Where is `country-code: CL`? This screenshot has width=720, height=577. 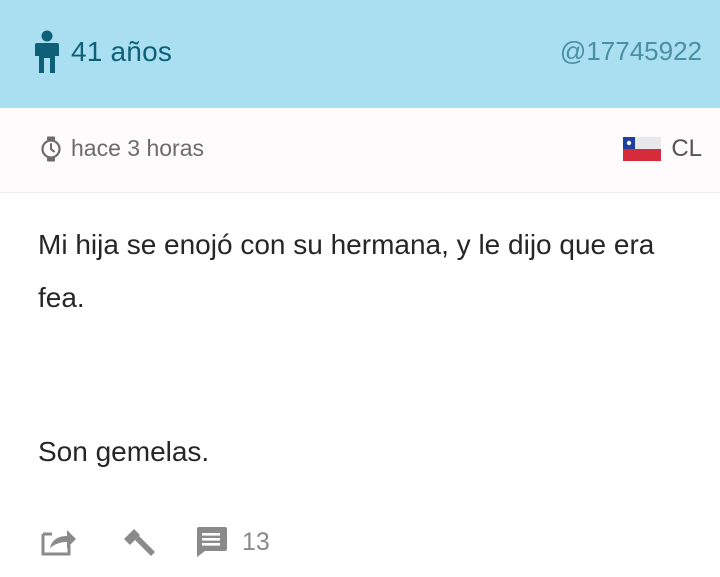
country-code: CL is located at coordinates (686, 148).